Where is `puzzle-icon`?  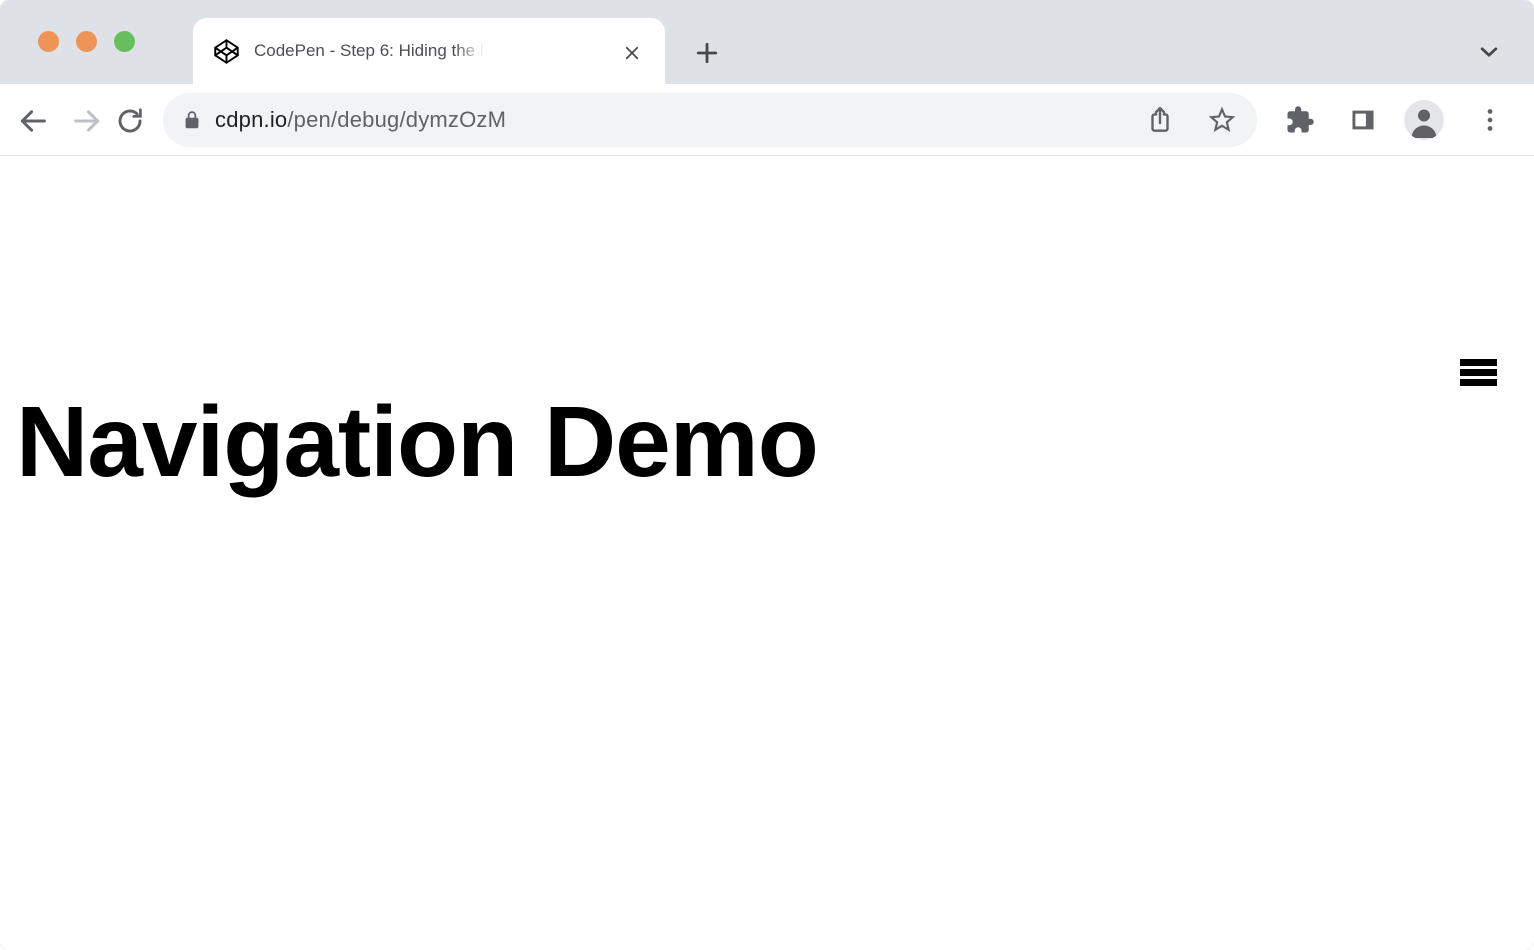
puzzle-icon is located at coordinates (1300, 119).